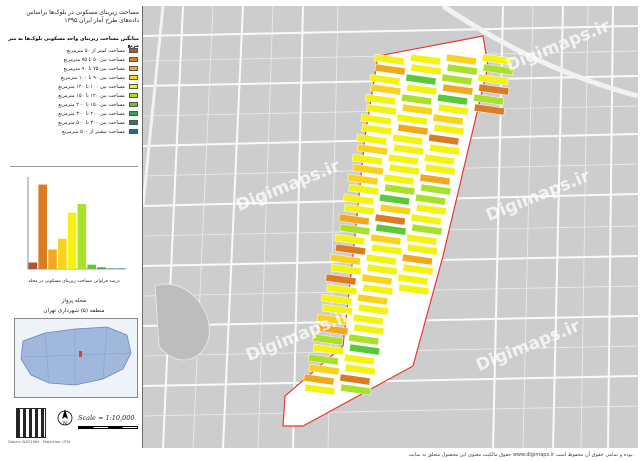  Describe the element at coordinates (31, 423) in the screenshot. I see `qr-code-icon` at that location.